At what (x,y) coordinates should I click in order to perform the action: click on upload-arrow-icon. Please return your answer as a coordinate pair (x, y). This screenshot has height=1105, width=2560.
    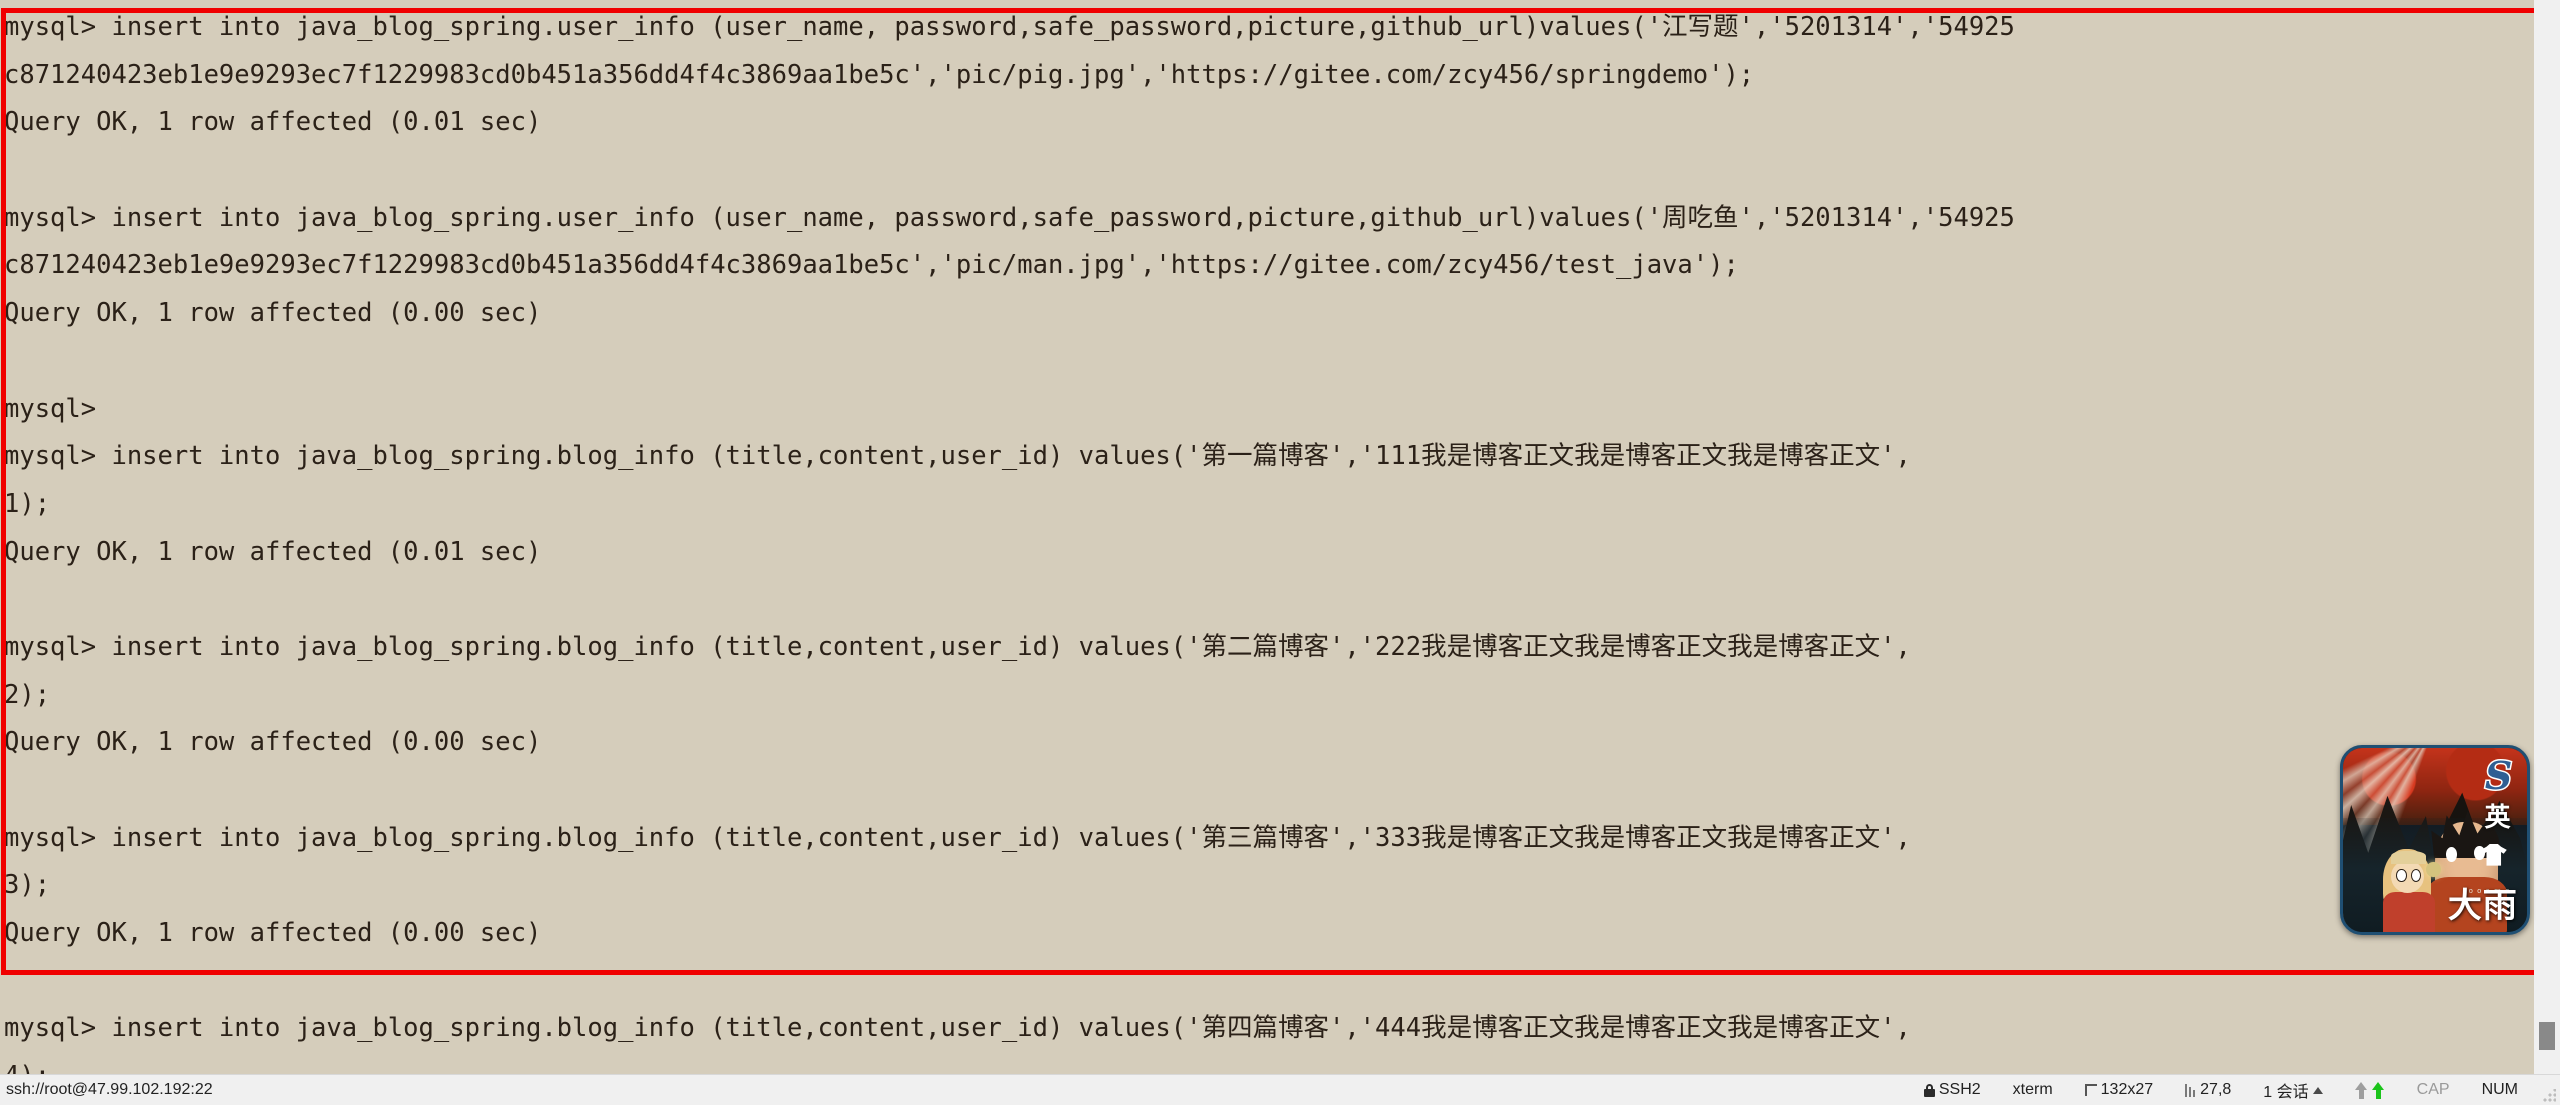
    Looking at the image, I should click on (2361, 1090).